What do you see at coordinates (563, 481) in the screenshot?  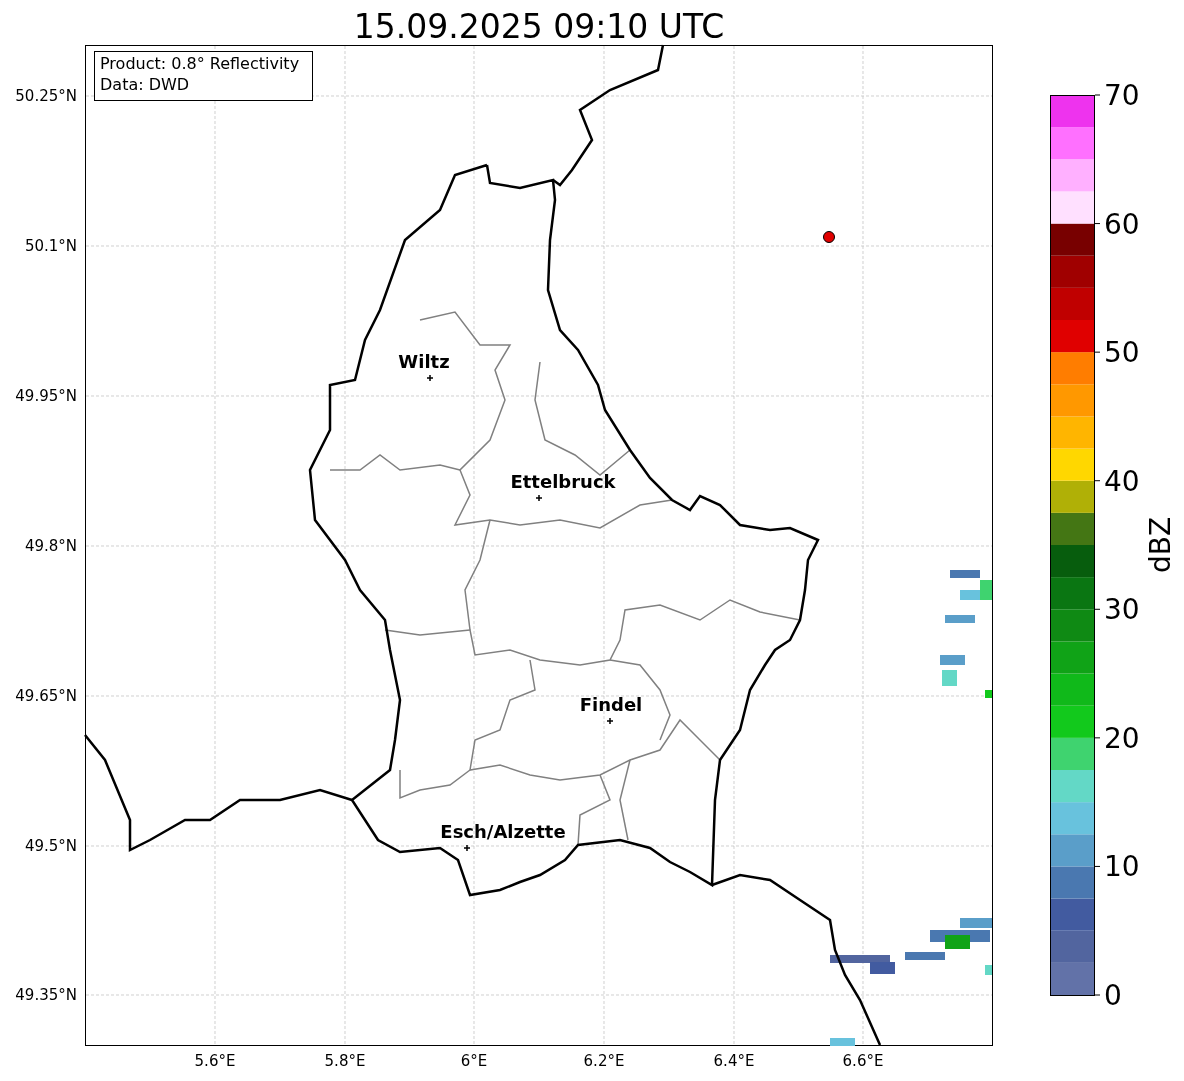 I see `city-label: Ettelbruck` at bounding box center [563, 481].